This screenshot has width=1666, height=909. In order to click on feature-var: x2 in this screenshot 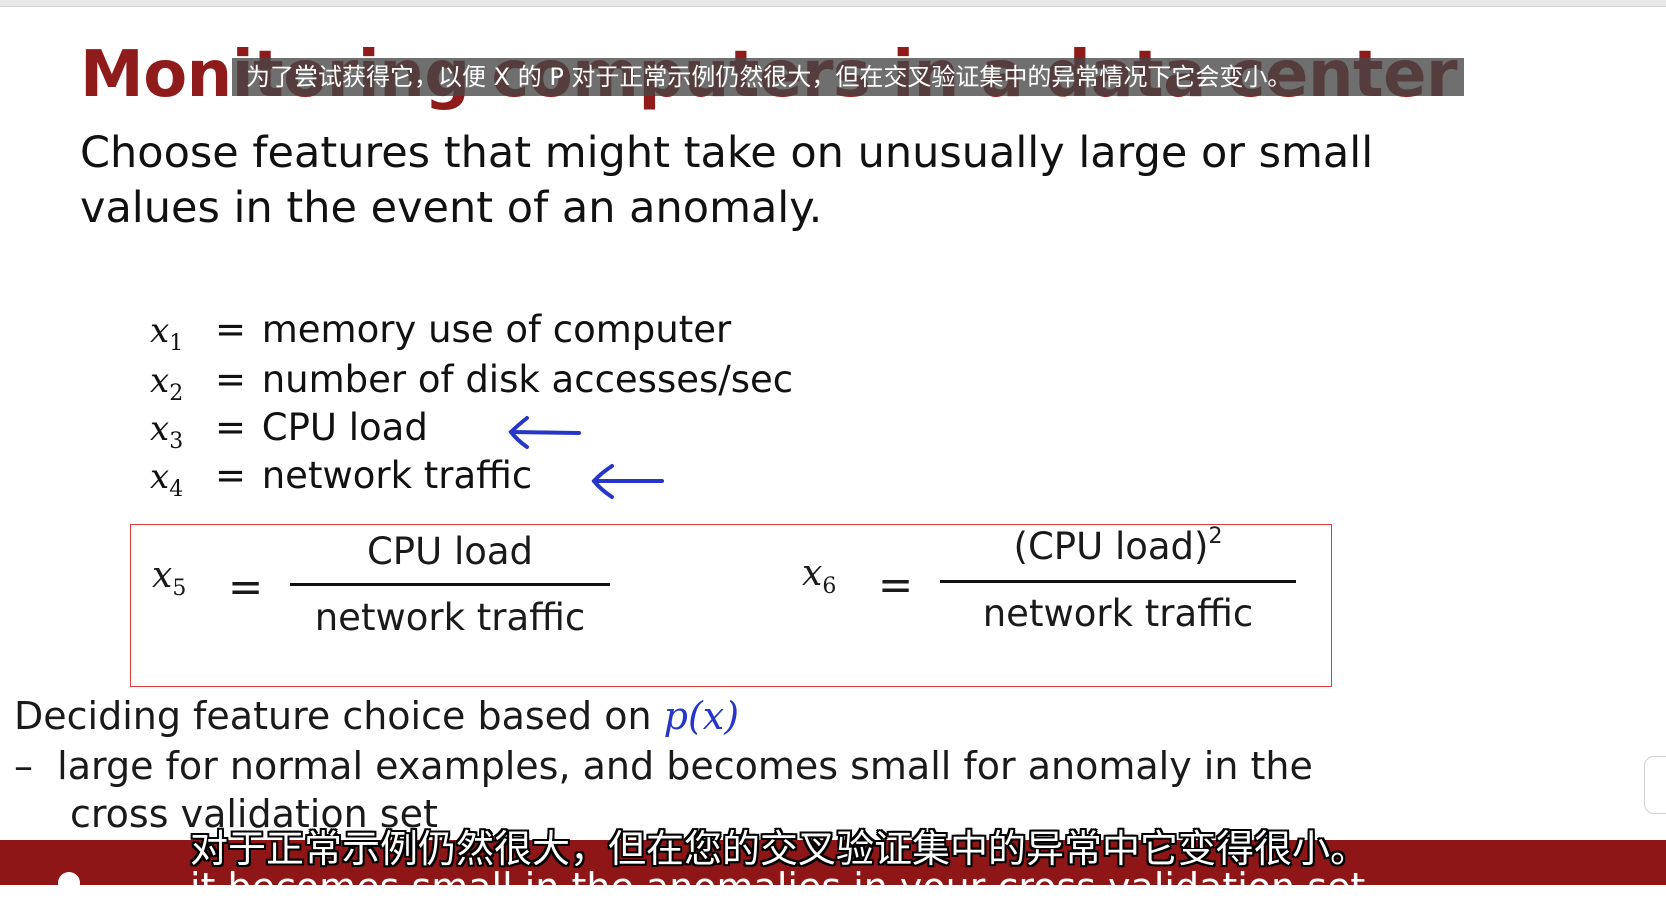, I will do `click(167, 383)`.